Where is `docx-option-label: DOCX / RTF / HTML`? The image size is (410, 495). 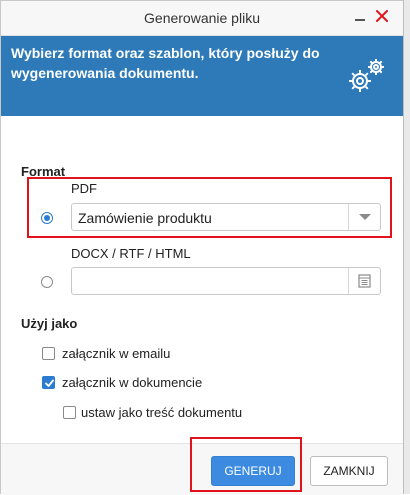 docx-option-label: DOCX / RTF / HTML is located at coordinates (131, 253).